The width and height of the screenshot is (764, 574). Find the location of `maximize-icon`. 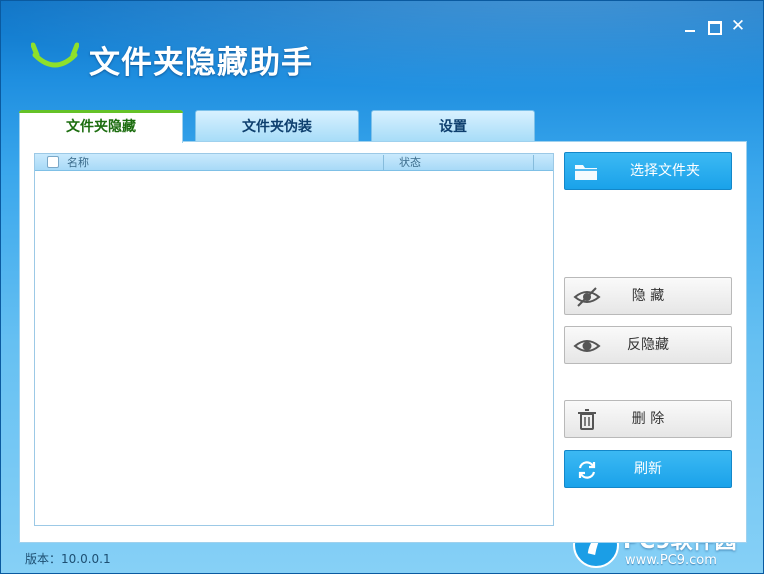

maximize-icon is located at coordinates (714, 26).